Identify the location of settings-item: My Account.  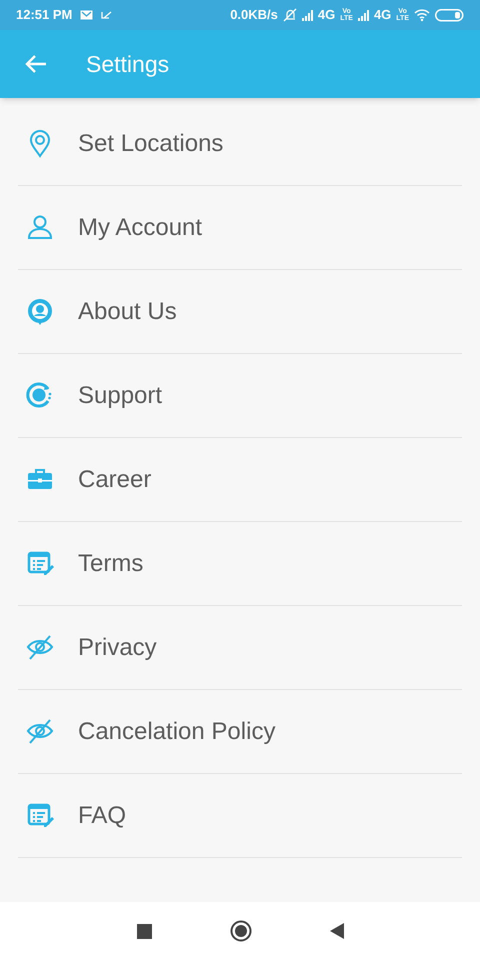
(240, 228).